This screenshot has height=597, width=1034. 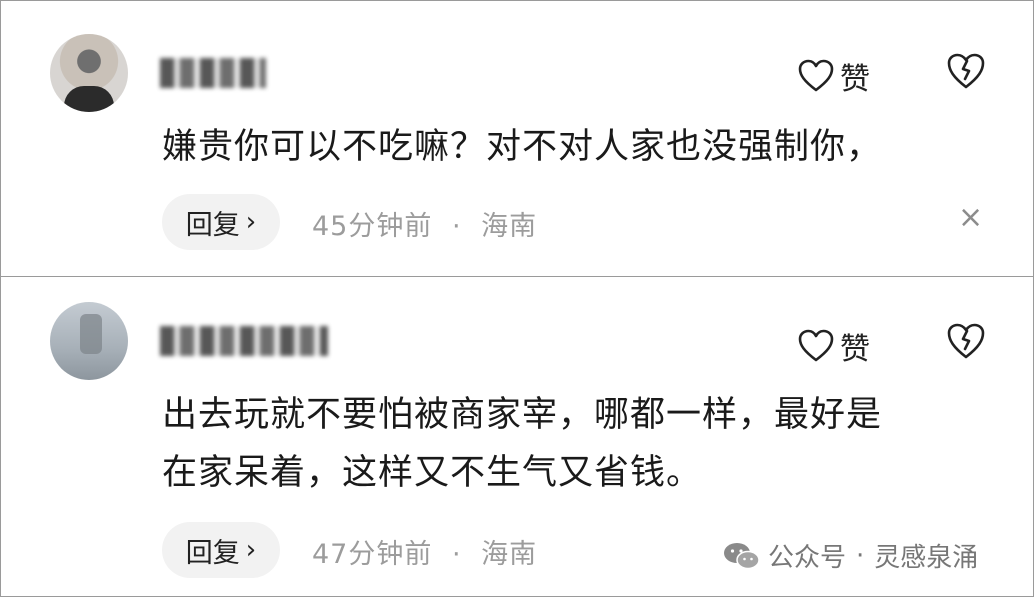 I want to click on close-icon: ×, so click(x=970, y=217).